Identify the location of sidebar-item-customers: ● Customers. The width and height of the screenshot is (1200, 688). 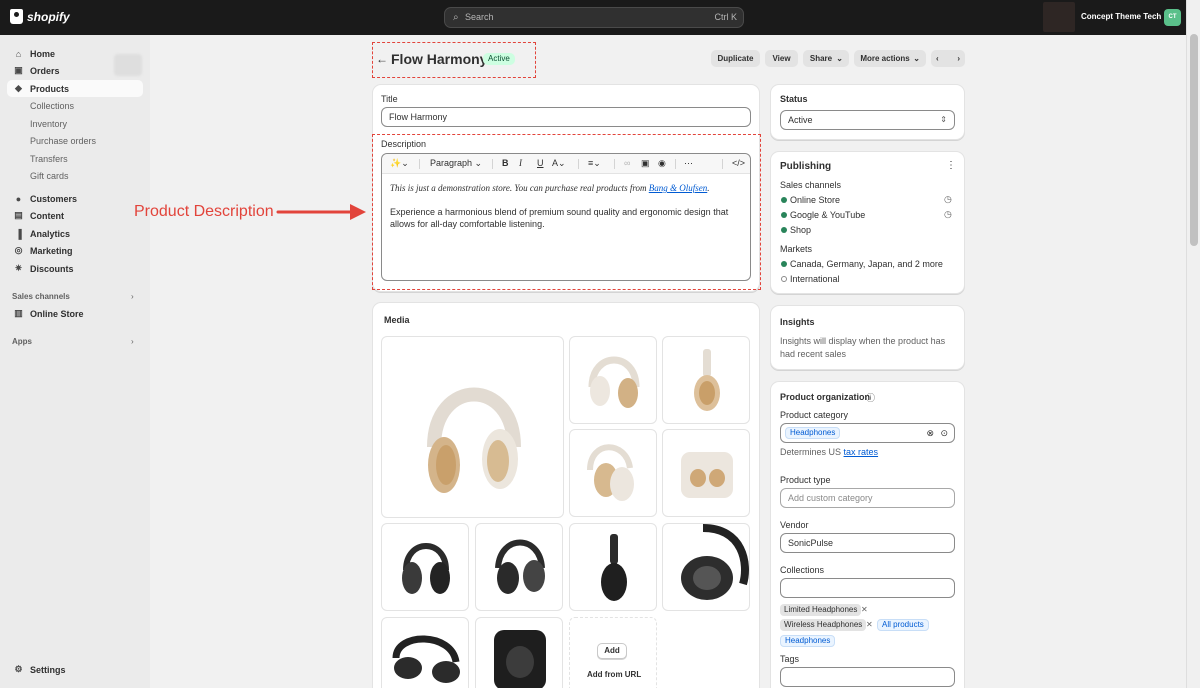
(75, 198).